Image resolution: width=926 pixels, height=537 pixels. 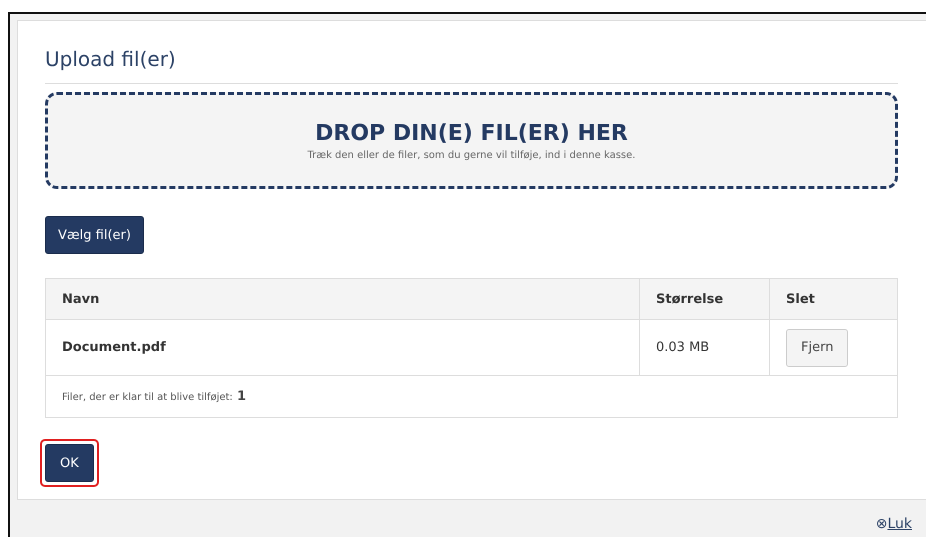 What do you see at coordinates (817, 347) in the screenshot?
I see `remove-button: Fjern` at bounding box center [817, 347].